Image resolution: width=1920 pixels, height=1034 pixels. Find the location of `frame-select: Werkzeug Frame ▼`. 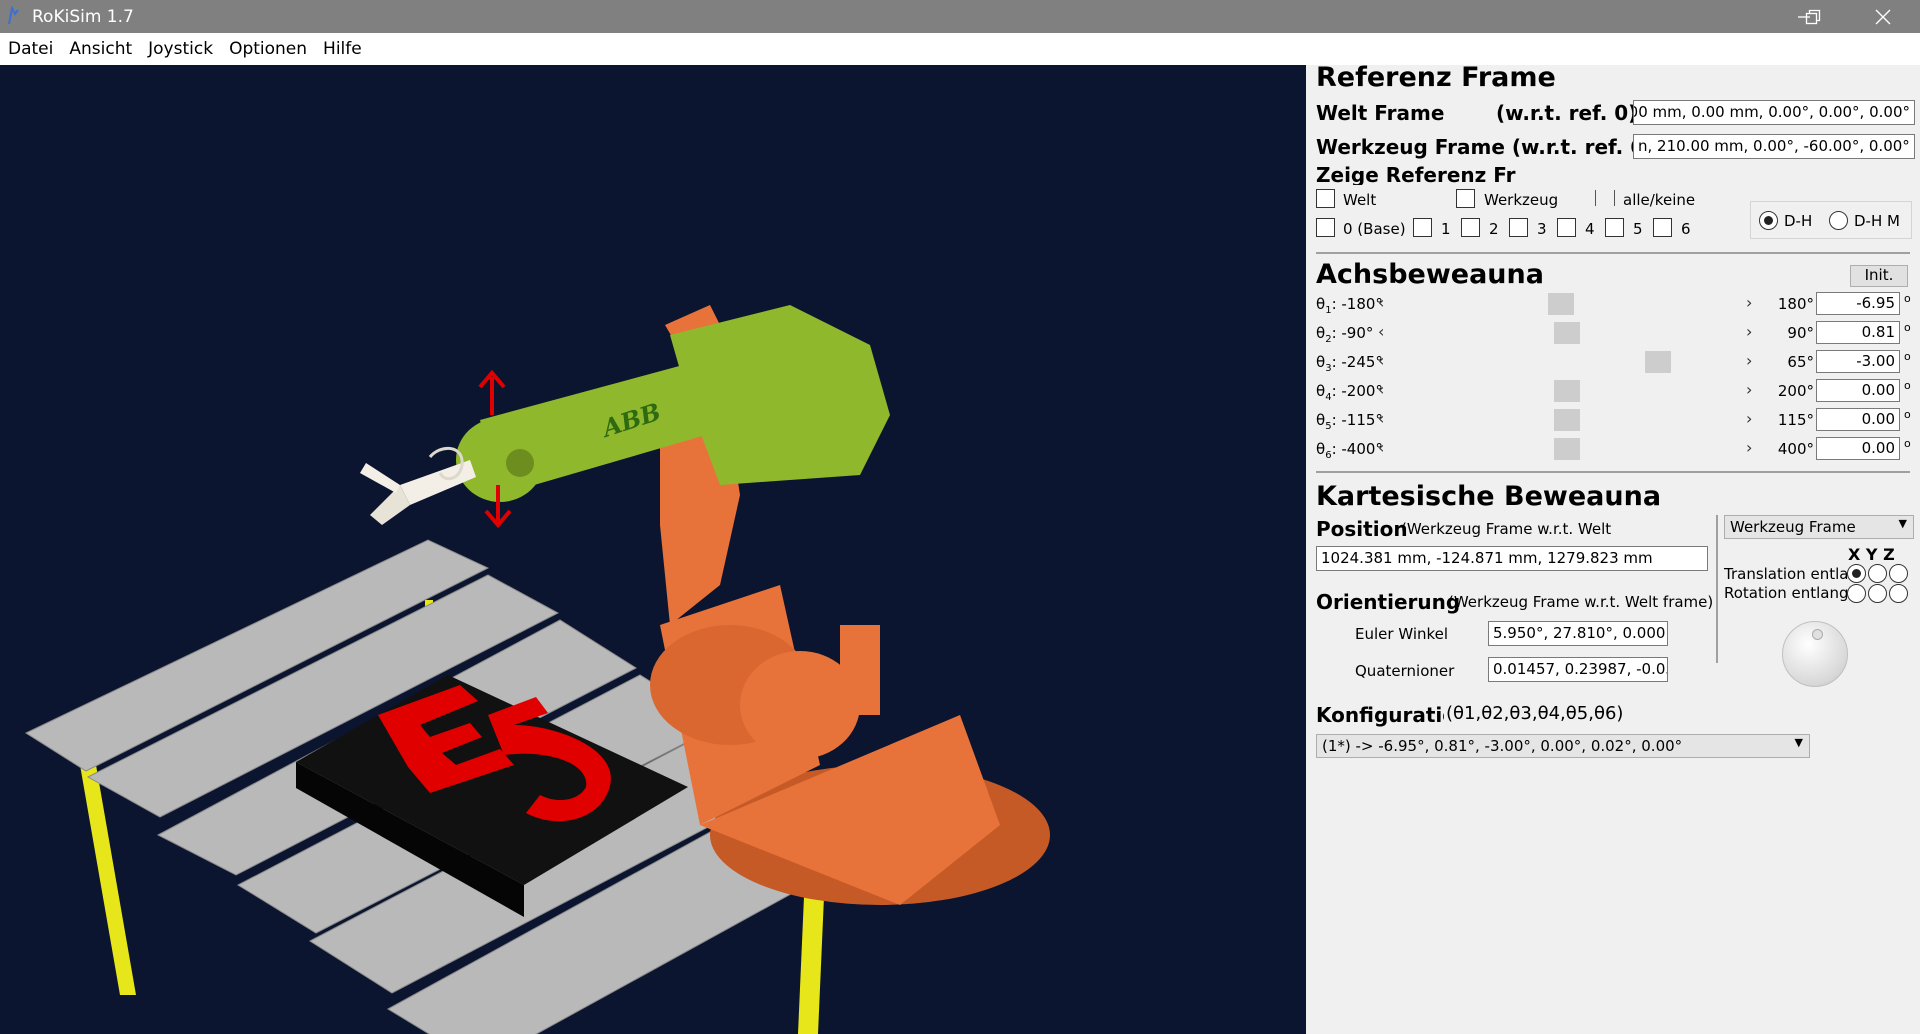

frame-select: Werkzeug Frame ▼ is located at coordinates (1819, 527).